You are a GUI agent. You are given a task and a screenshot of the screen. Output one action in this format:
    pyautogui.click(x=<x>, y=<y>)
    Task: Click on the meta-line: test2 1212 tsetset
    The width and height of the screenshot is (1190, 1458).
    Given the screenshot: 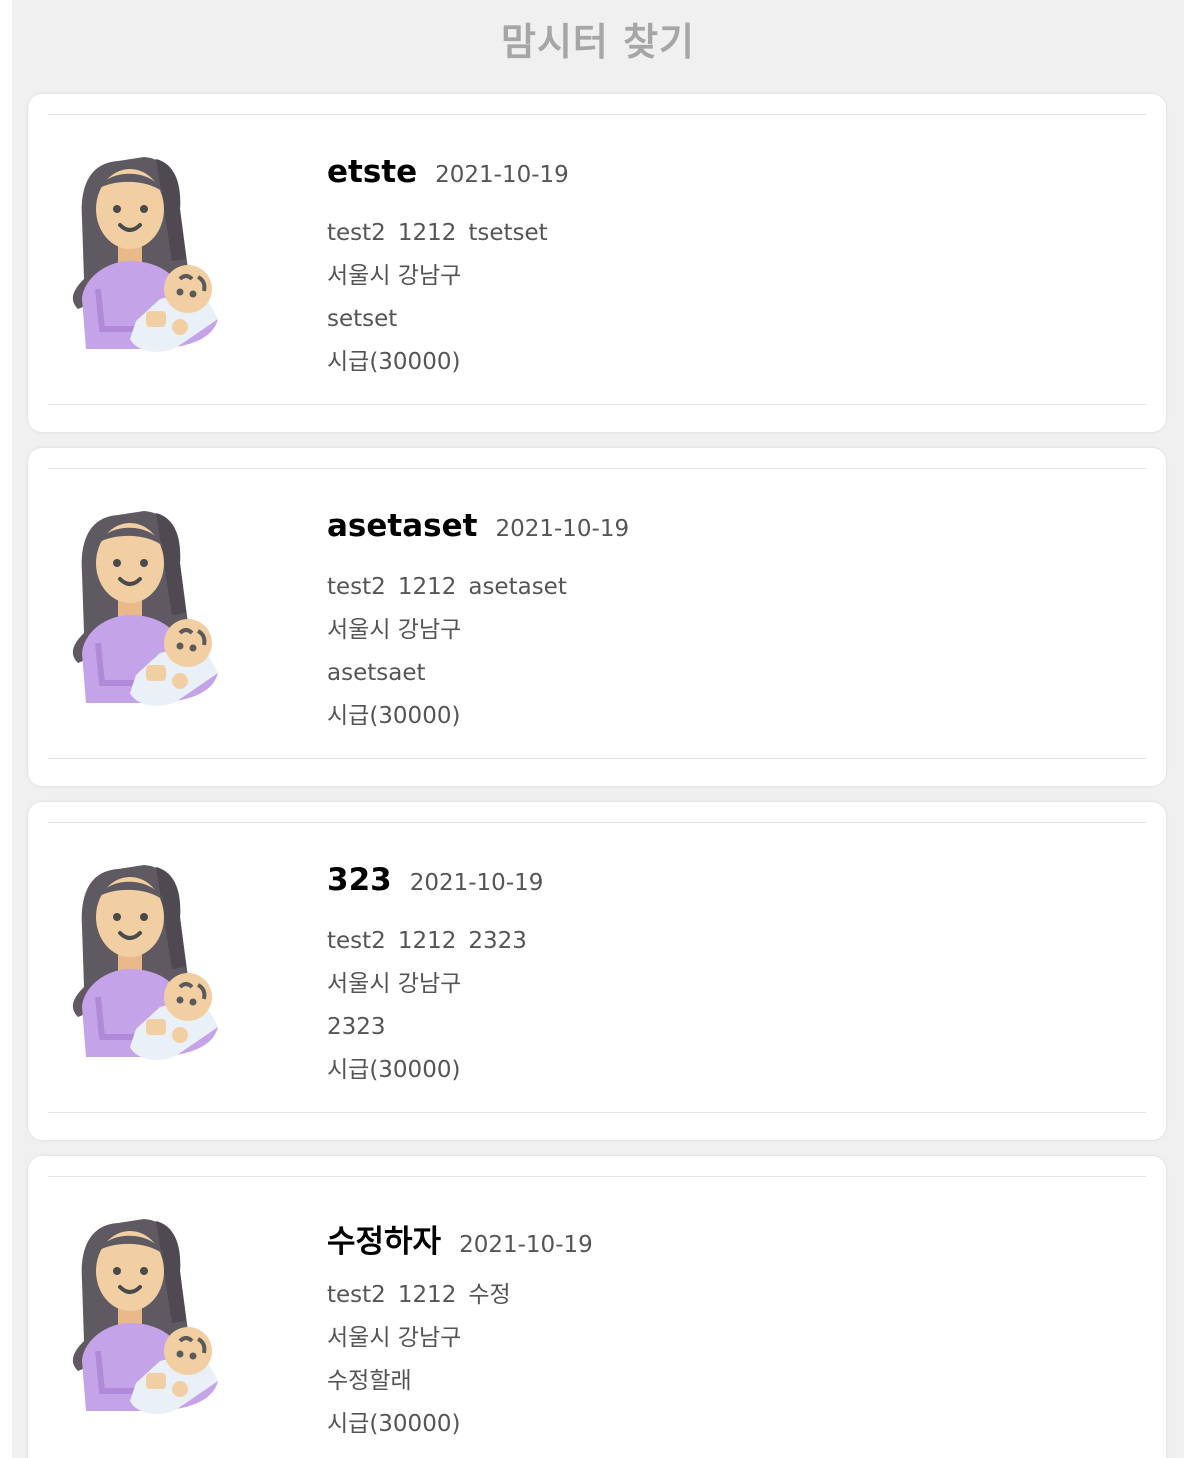 What is the action you would take?
    pyautogui.click(x=448, y=233)
    